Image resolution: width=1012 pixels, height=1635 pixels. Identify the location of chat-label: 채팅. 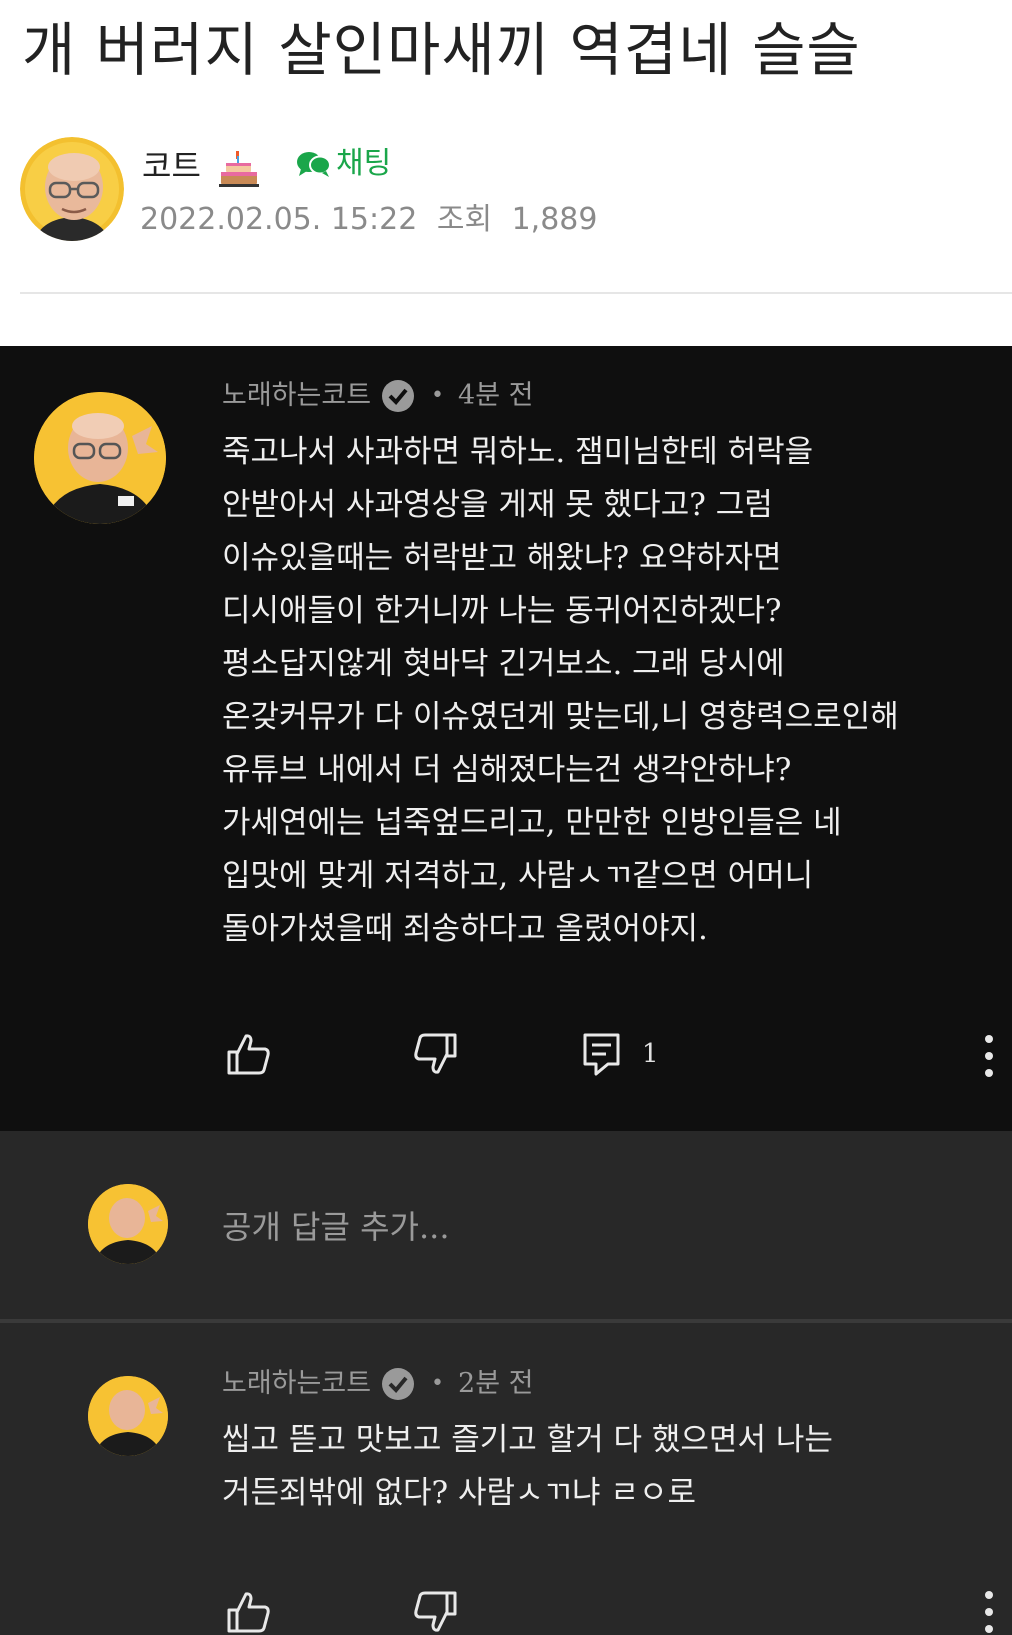
(364, 163).